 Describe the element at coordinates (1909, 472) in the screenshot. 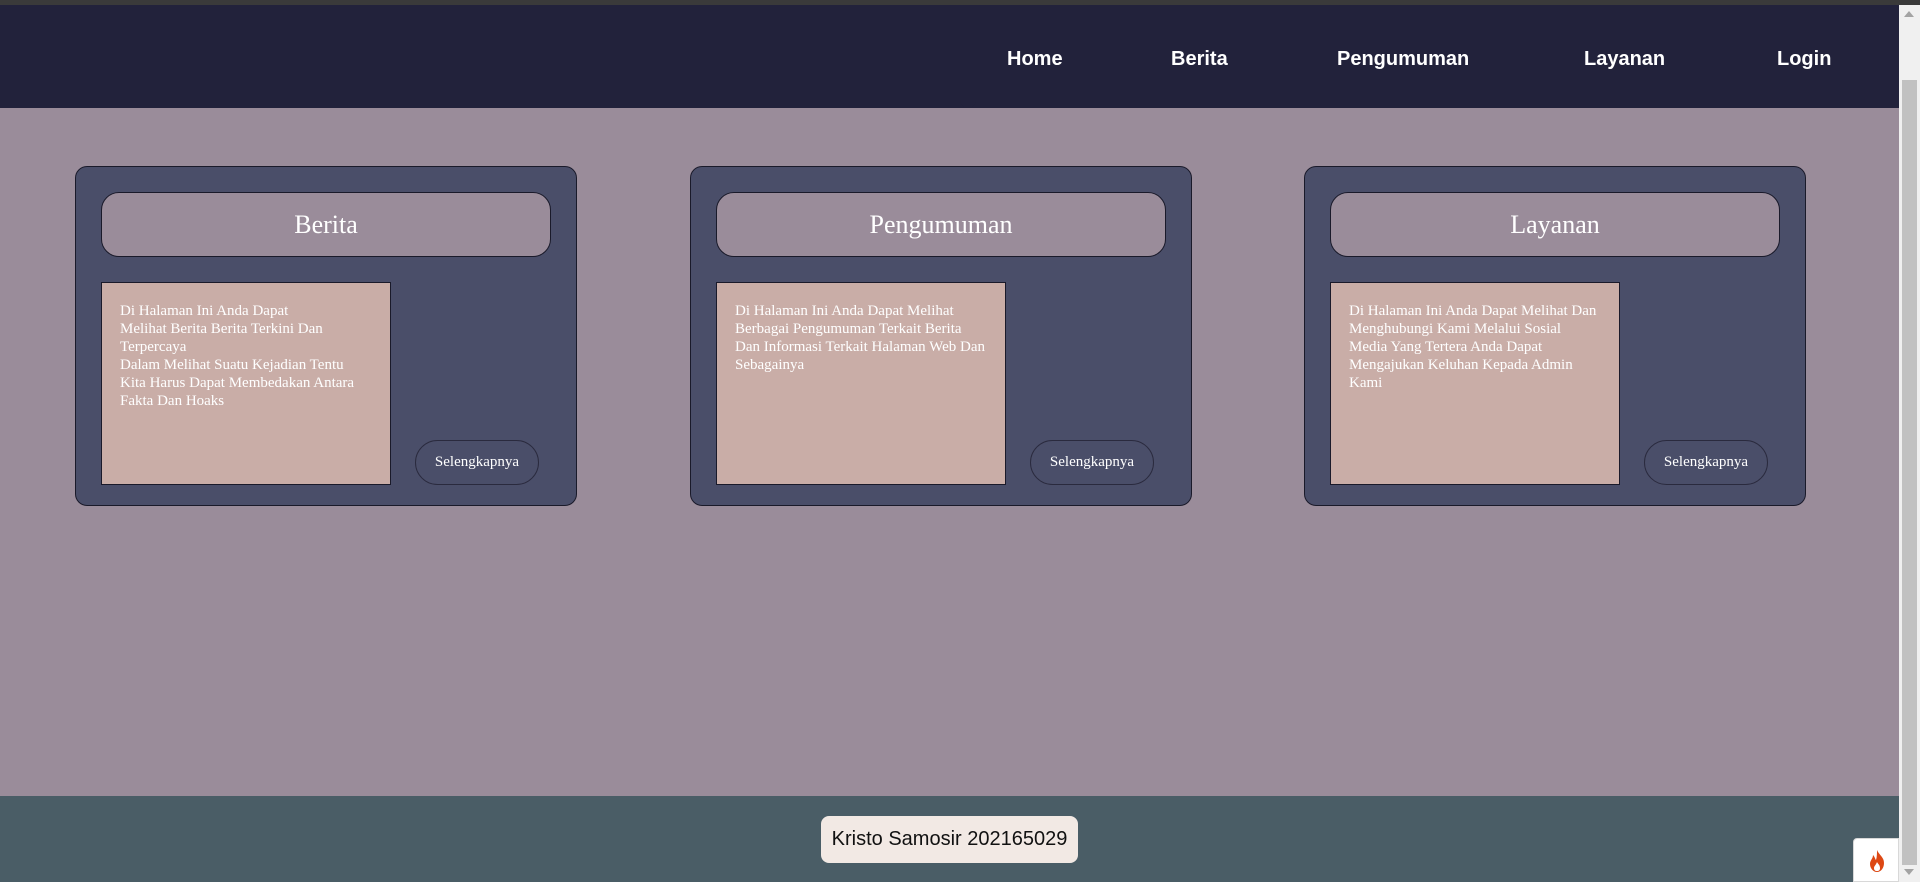

I see `scrollbar-thumb` at that location.